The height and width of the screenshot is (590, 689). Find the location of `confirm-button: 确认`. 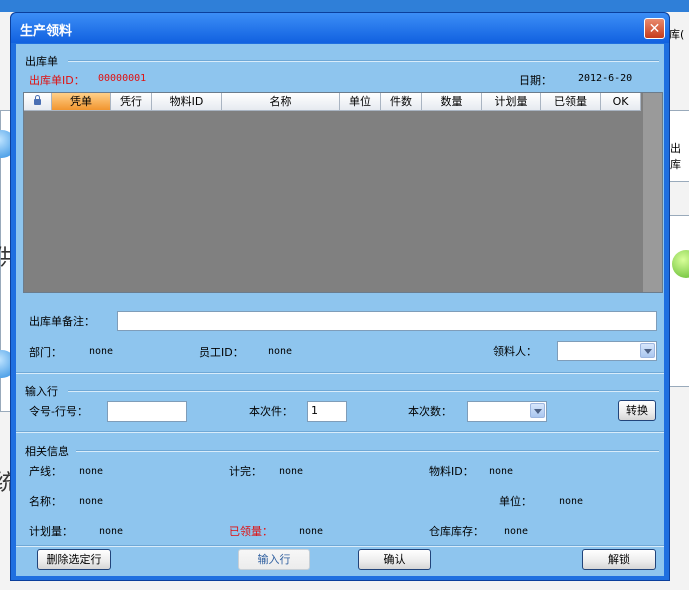

confirm-button: 确认 is located at coordinates (394, 559).